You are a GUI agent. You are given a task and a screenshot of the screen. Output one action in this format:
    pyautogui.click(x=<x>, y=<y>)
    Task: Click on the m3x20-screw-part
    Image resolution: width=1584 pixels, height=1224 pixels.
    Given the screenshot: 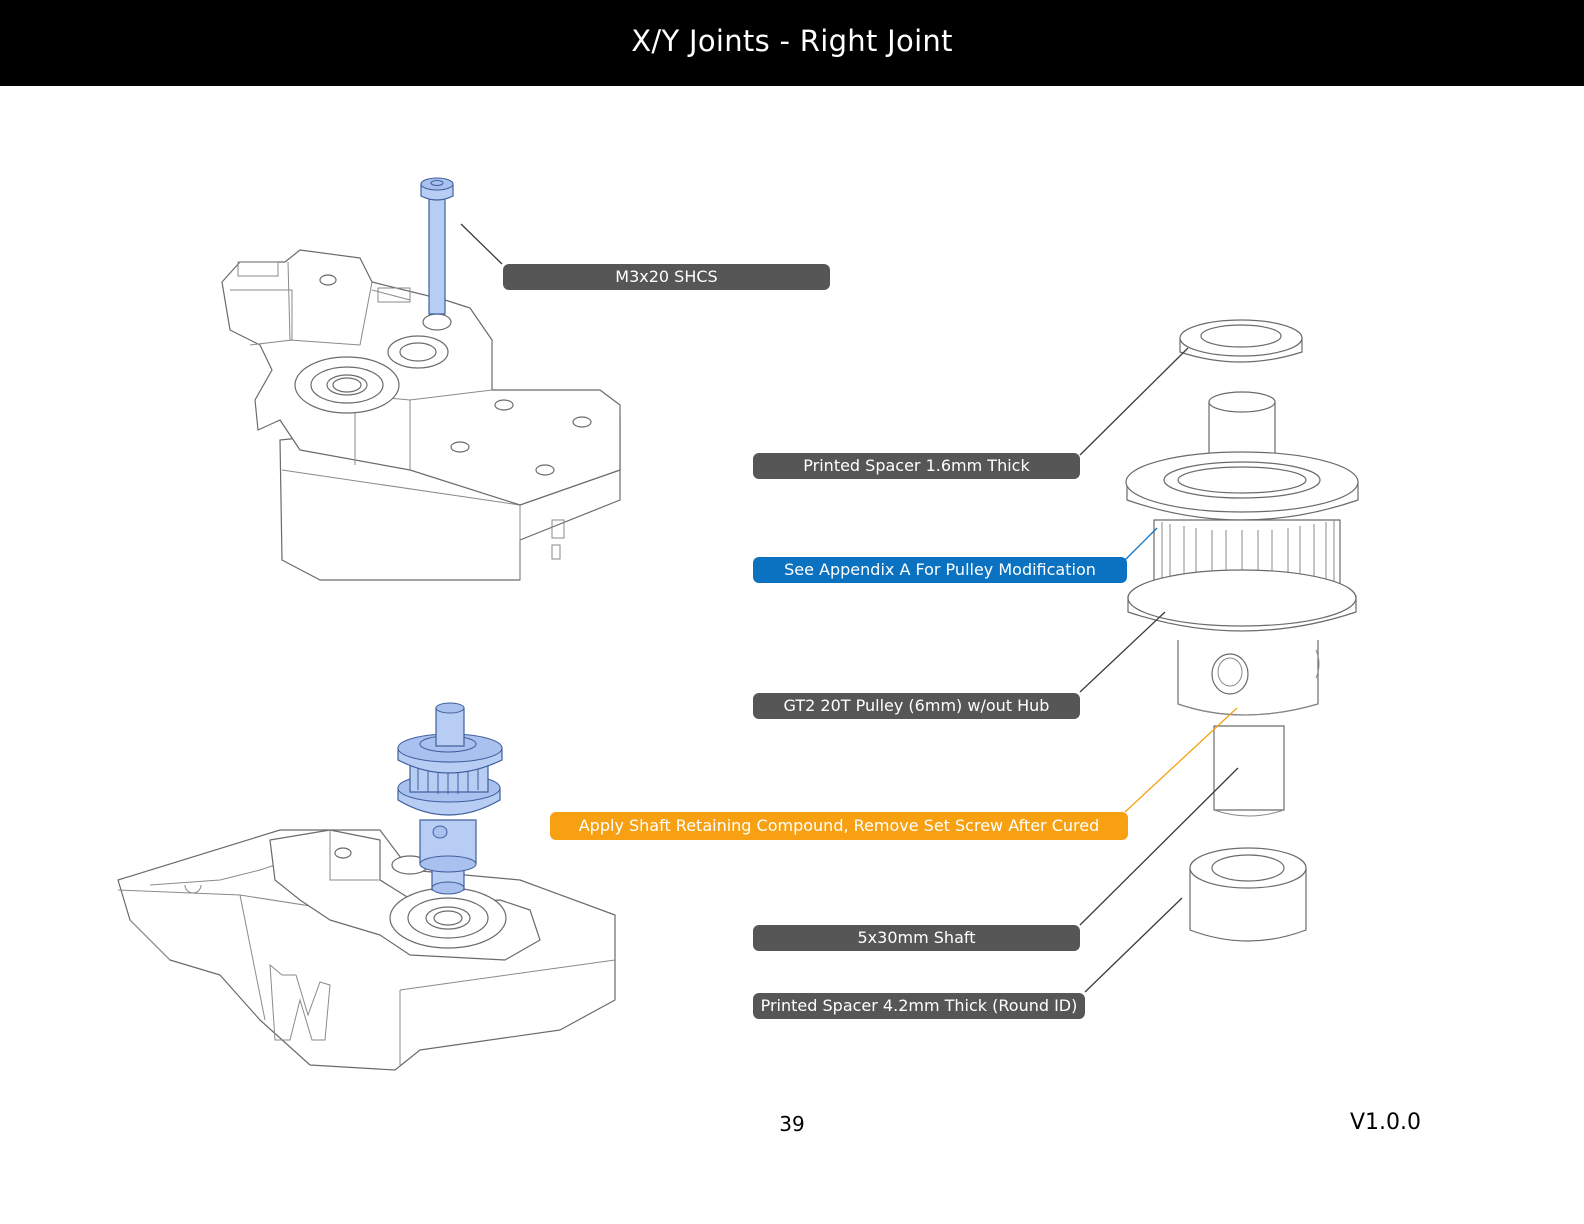 What is the action you would take?
    pyautogui.click(x=437, y=246)
    